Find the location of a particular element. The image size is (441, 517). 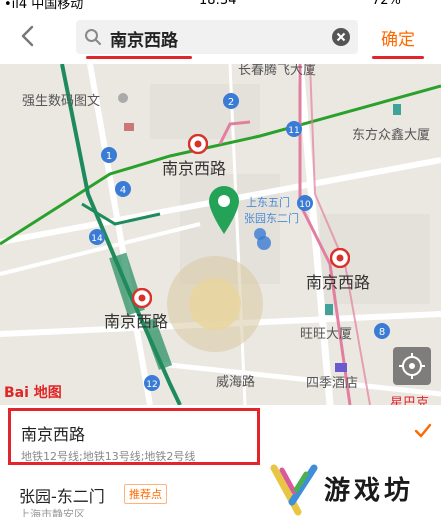

metro-badge-12: 12 is located at coordinates (152, 383).